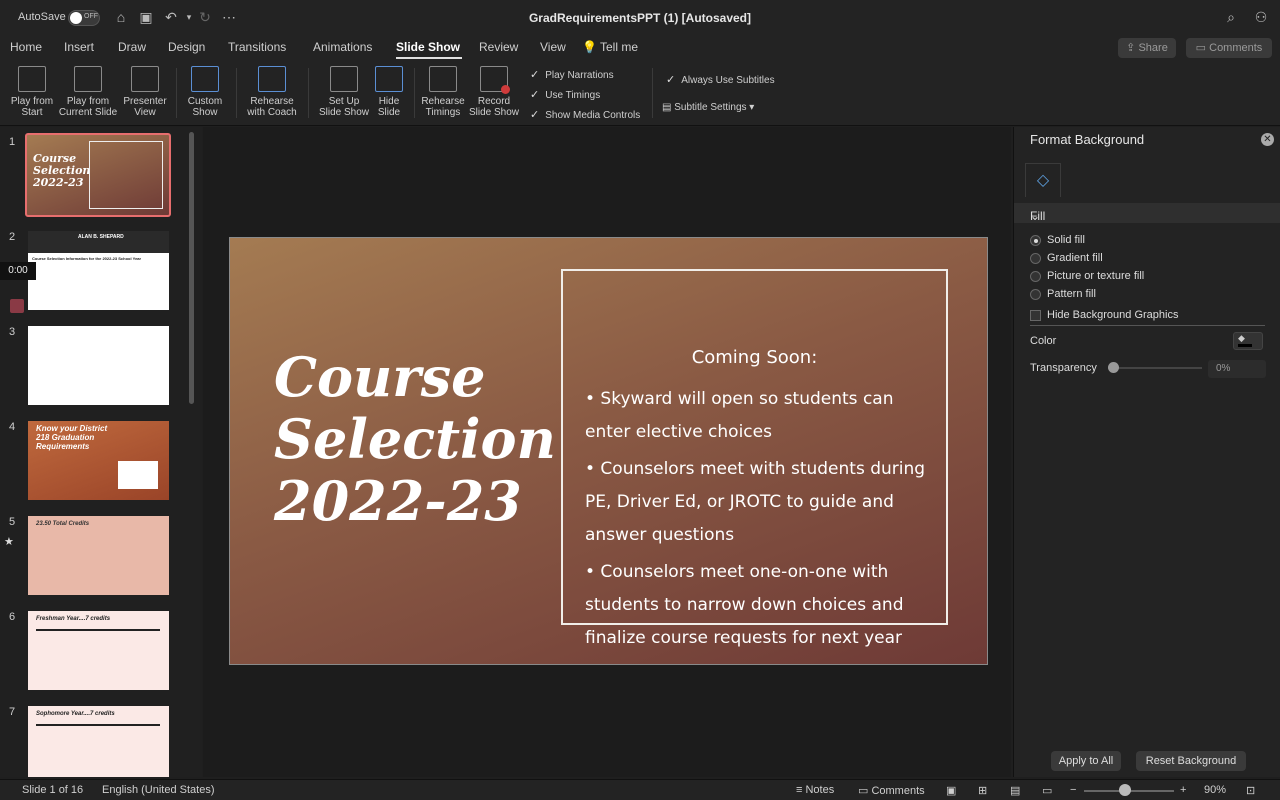 The image size is (1280, 800). What do you see at coordinates (1113, 367) in the screenshot?
I see `slider-handle` at bounding box center [1113, 367].